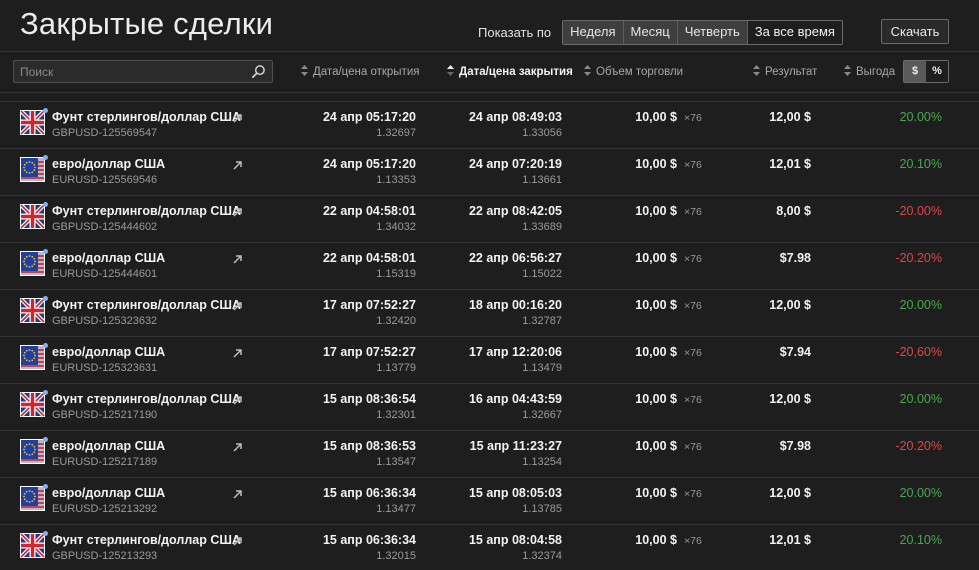 The image size is (979, 570). I want to click on column-header-close: Дата/цена закрытия, so click(510, 71).